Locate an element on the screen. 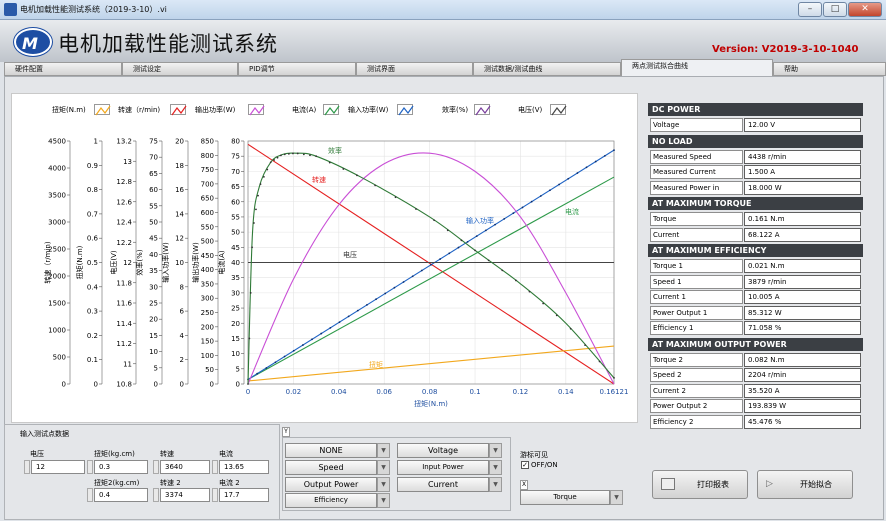 Image resolution: width=886 pixels, height=521 pixels. axis-tick-label: 13.2 is located at coordinates (124, 142).